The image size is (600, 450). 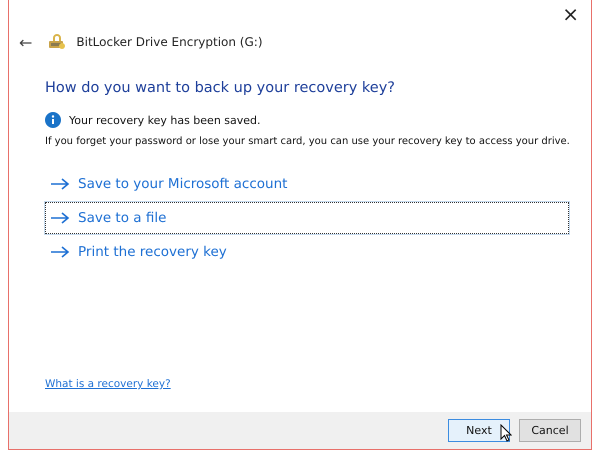 I want to click on help-link: What is a recovery key?, so click(x=108, y=384).